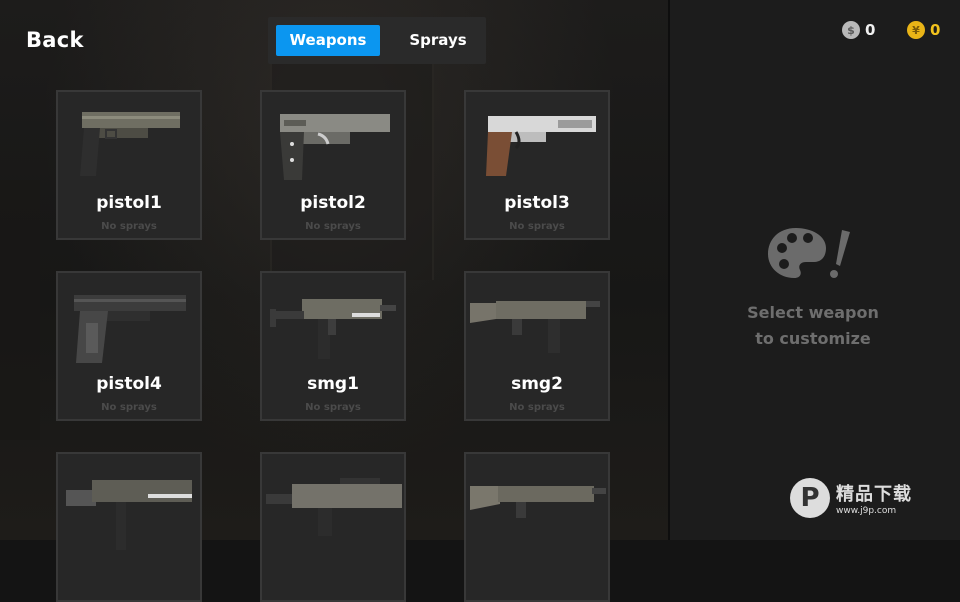  What do you see at coordinates (535, 327) in the screenshot?
I see `smg2-icon` at bounding box center [535, 327].